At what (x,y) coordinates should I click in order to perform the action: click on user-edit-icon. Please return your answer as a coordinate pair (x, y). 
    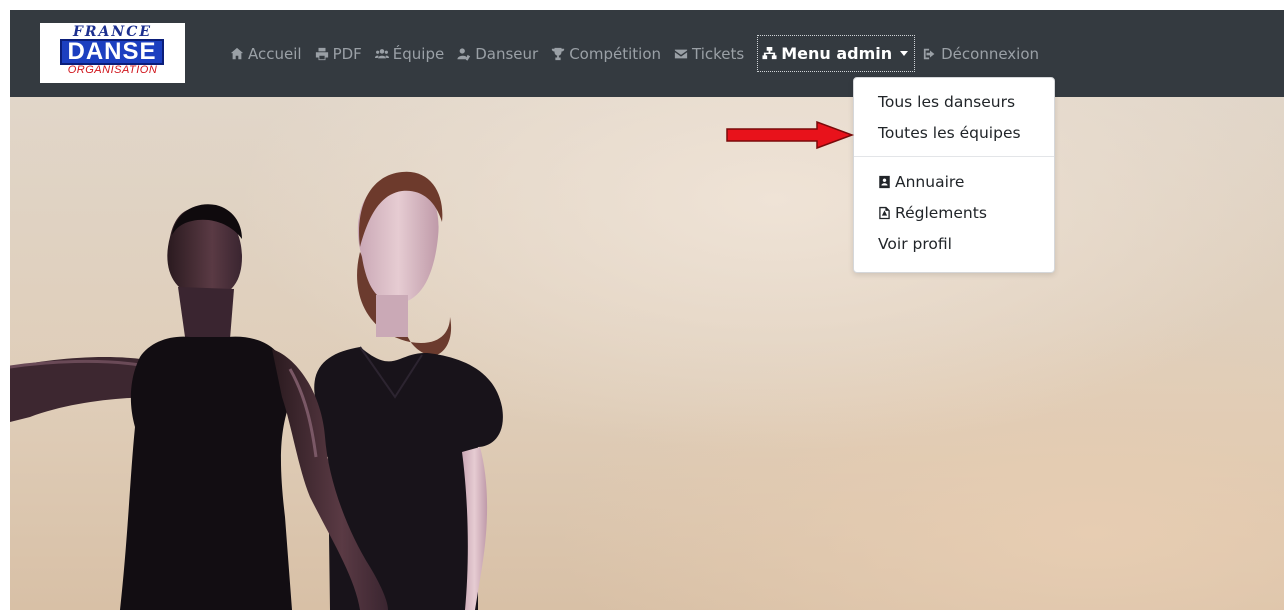
    Looking at the image, I should click on (464, 54).